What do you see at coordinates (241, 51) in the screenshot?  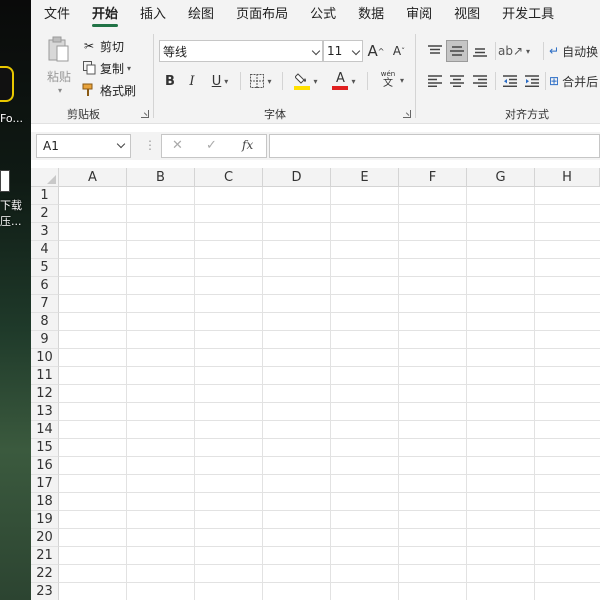 I see `font-name-select: 等线` at bounding box center [241, 51].